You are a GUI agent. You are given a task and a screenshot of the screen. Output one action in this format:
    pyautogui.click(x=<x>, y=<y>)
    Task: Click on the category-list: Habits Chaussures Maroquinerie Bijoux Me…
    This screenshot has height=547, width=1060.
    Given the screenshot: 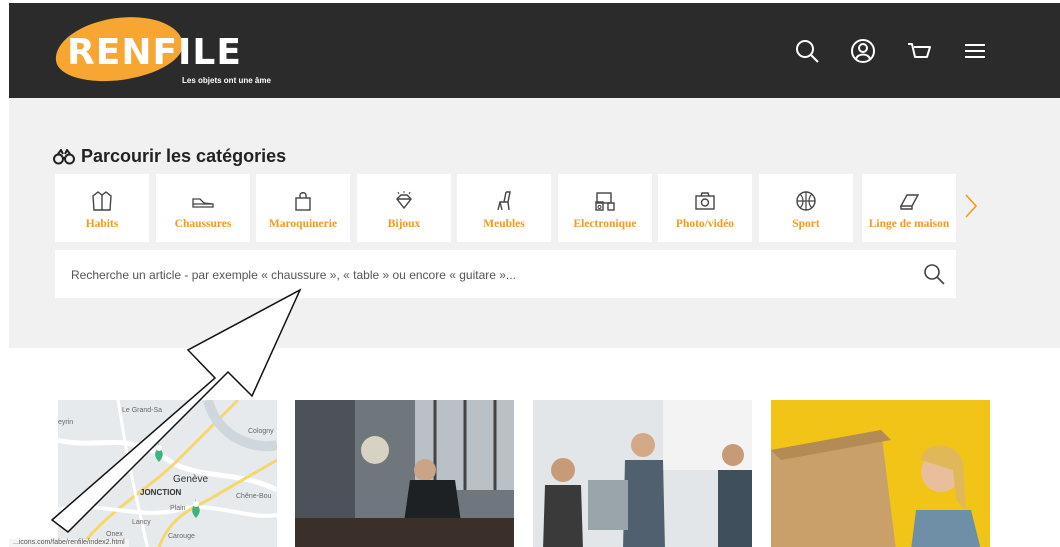 What is the action you would take?
    pyautogui.click(x=507, y=209)
    